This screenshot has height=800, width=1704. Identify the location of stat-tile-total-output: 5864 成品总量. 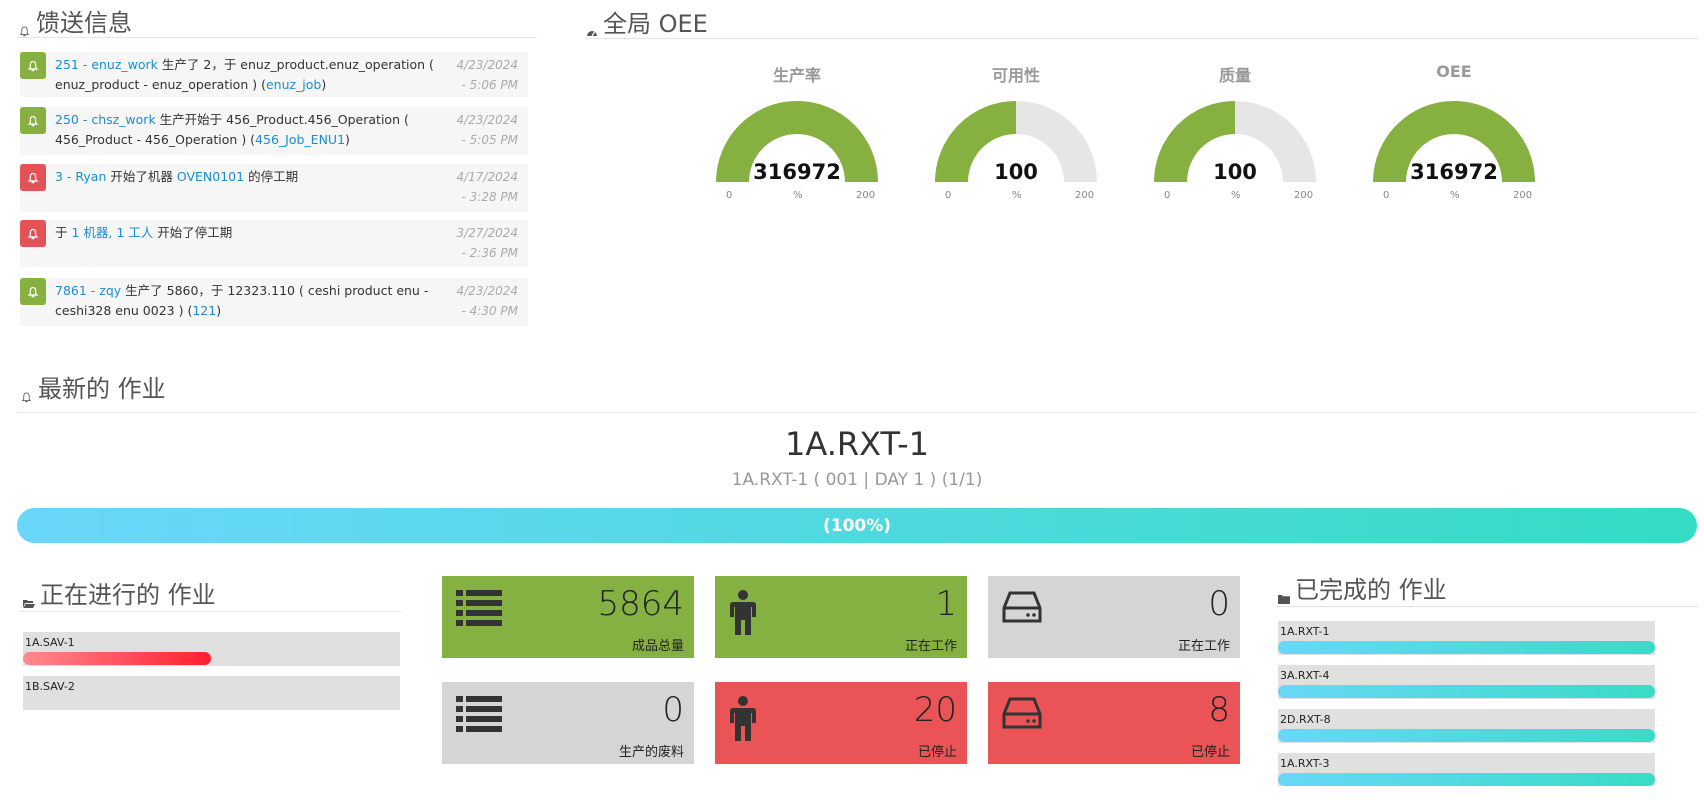
(568, 617).